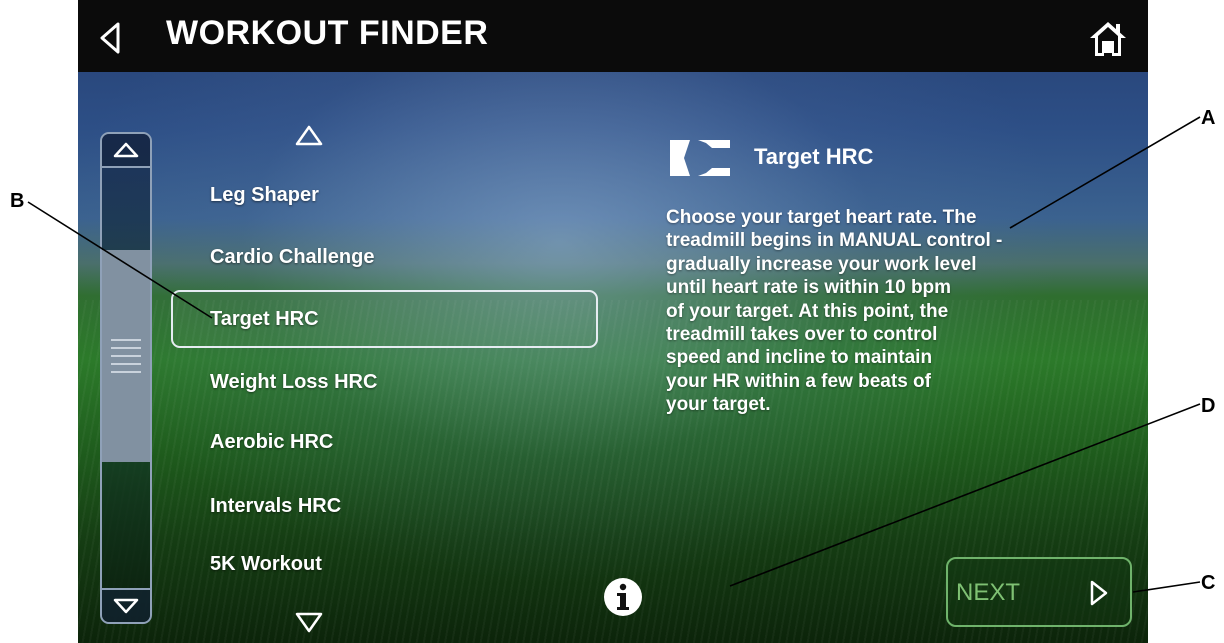 Image resolution: width=1224 pixels, height=643 pixels. Describe the element at coordinates (814, 156) in the screenshot. I see `workout-detail-title: Target HRC` at that location.